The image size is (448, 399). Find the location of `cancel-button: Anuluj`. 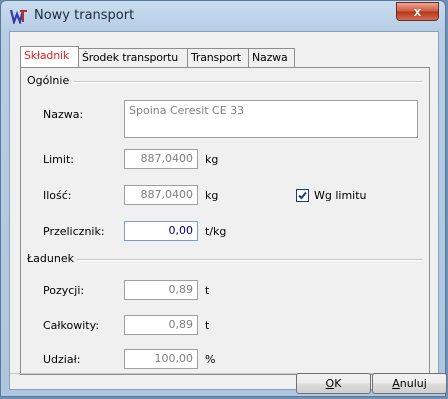

cancel-button: Anuluj is located at coordinates (409, 383).